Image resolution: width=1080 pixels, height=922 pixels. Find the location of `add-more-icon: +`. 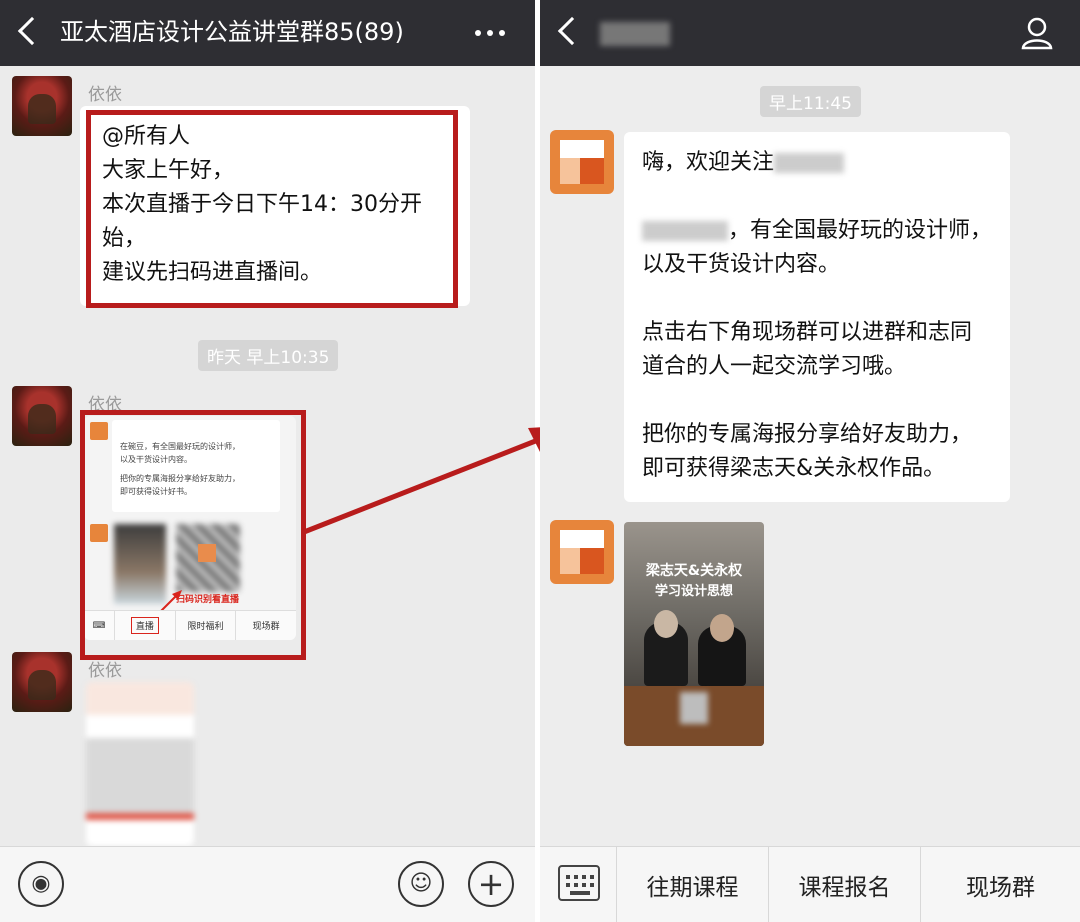

add-more-icon: + is located at coordinates (491, 884).